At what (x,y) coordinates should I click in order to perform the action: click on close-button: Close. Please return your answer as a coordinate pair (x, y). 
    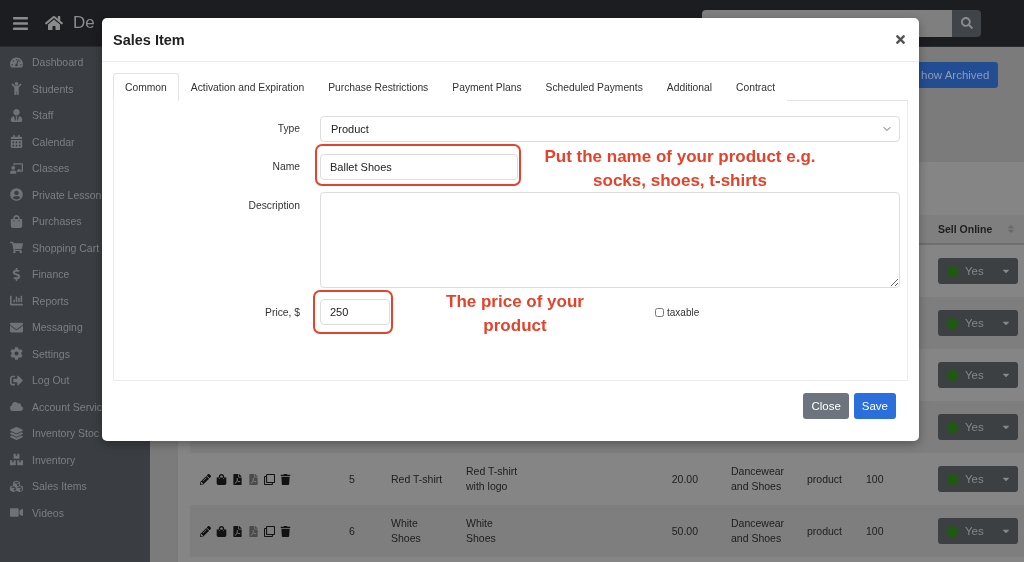
    Looking at the image, I should click on (826, 406).